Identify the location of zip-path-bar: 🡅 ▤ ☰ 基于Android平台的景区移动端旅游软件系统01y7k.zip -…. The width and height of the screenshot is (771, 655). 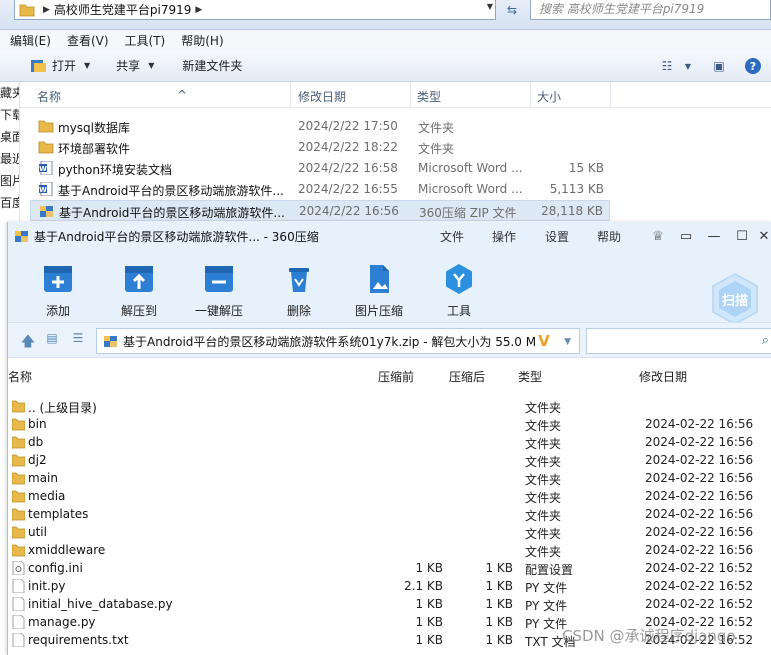
(389, 340).